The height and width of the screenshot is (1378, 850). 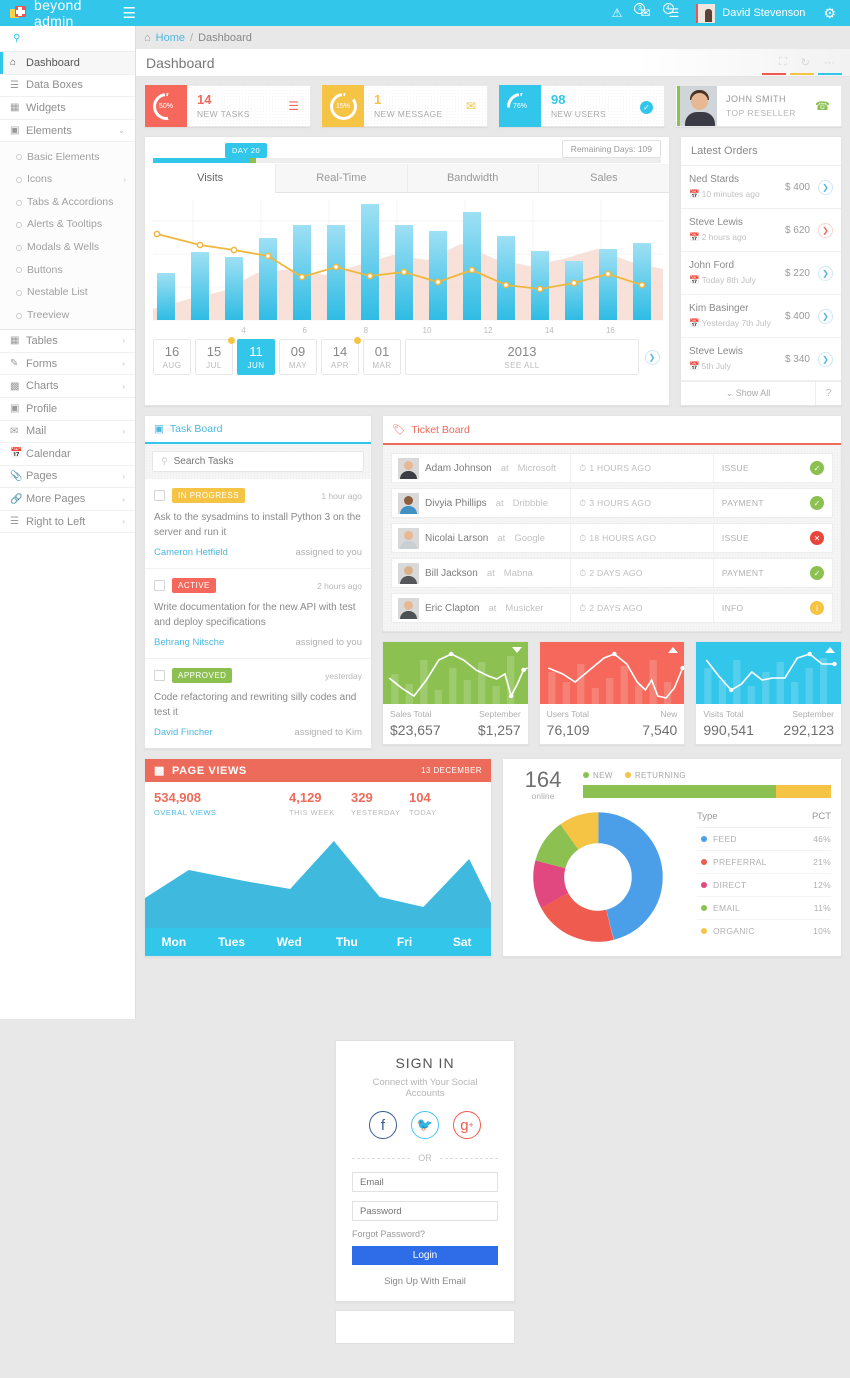 What do you see at coordinates (761, 230) in the screenshot?
I see `order-row: Steve Lewis 📅 2 hours ago $ 620 ❯` at bounding box center [761, 230].